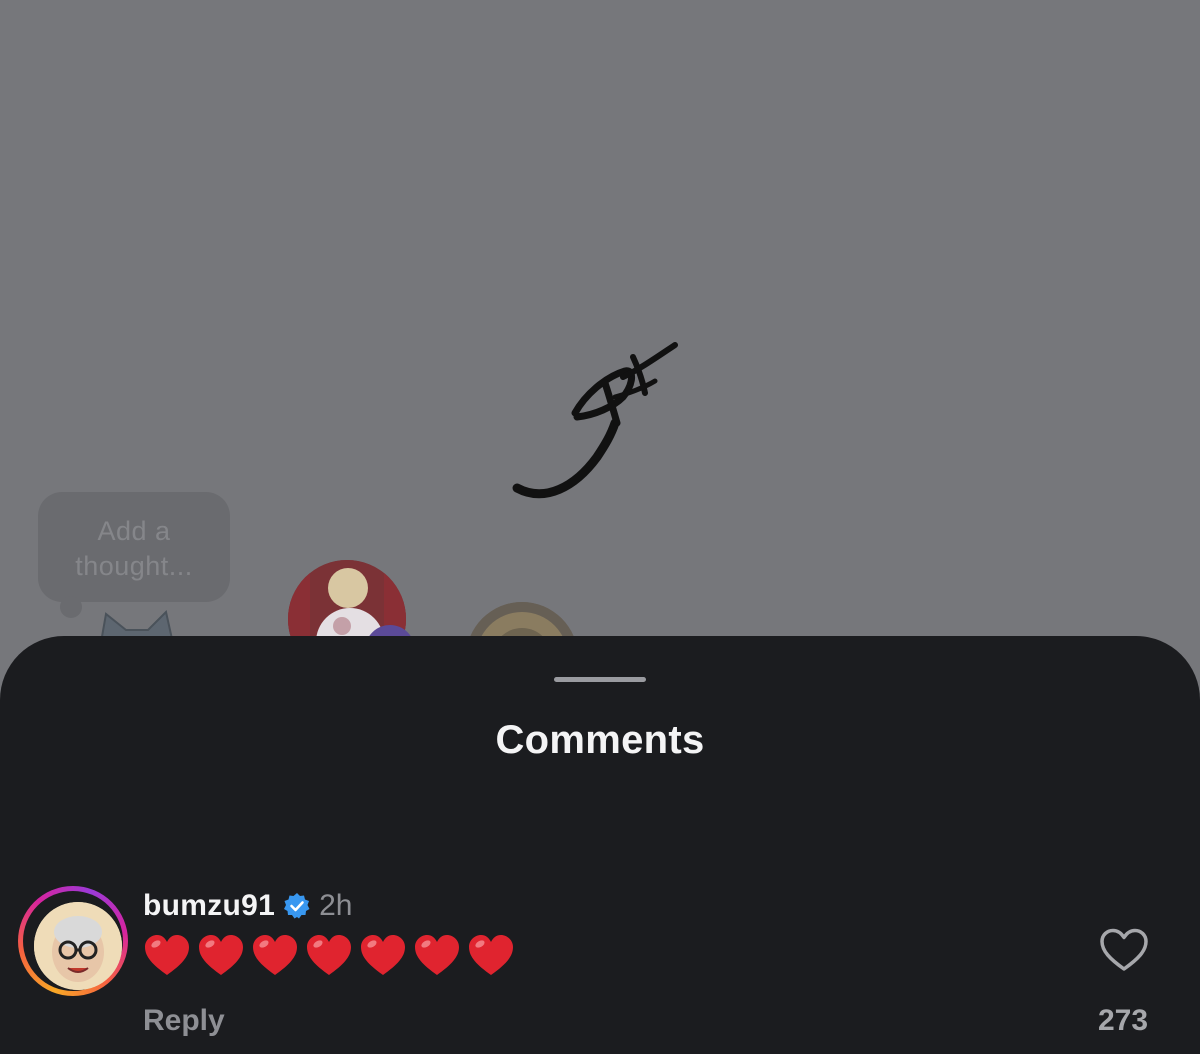 This screenshot has height=1054, width=1200. I want to click on commenter-avatar-story-ring, so click(73, 941).